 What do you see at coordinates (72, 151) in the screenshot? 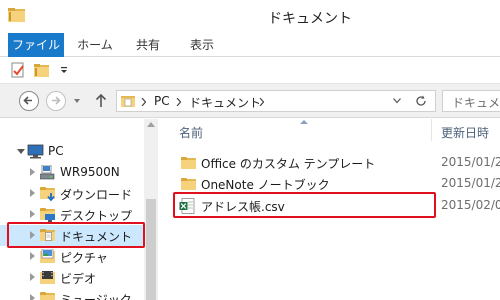
I see `nav-item-pc: PC` at bounding box center [72, 151].